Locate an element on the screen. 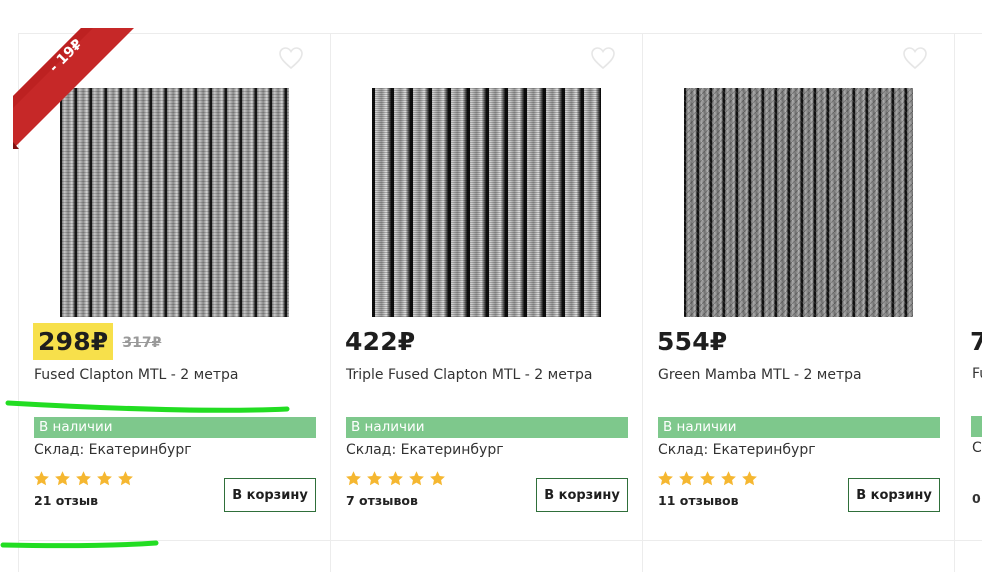  old-price: 317₽ is located at coordinates (142, 343).